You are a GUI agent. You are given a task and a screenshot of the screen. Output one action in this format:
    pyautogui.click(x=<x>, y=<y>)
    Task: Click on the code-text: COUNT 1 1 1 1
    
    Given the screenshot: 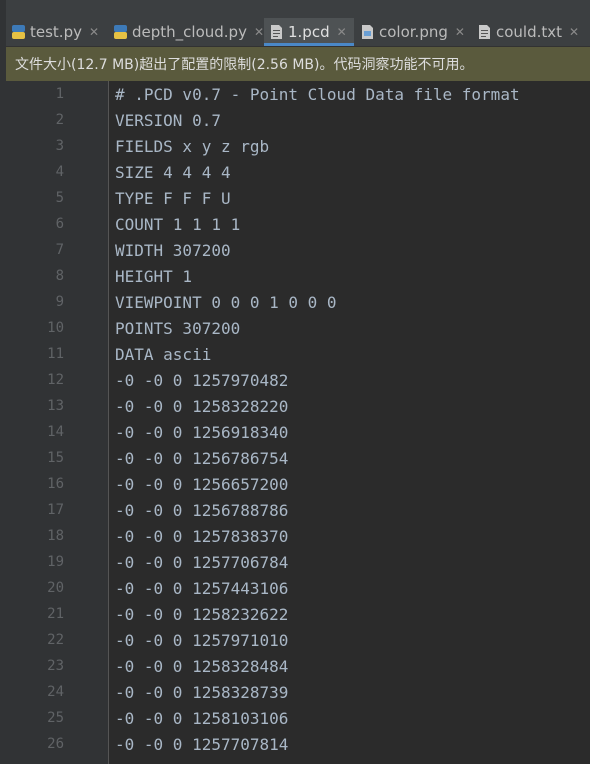 What is the action you would take?
    pyautogui.click(x=178, y=224)
    